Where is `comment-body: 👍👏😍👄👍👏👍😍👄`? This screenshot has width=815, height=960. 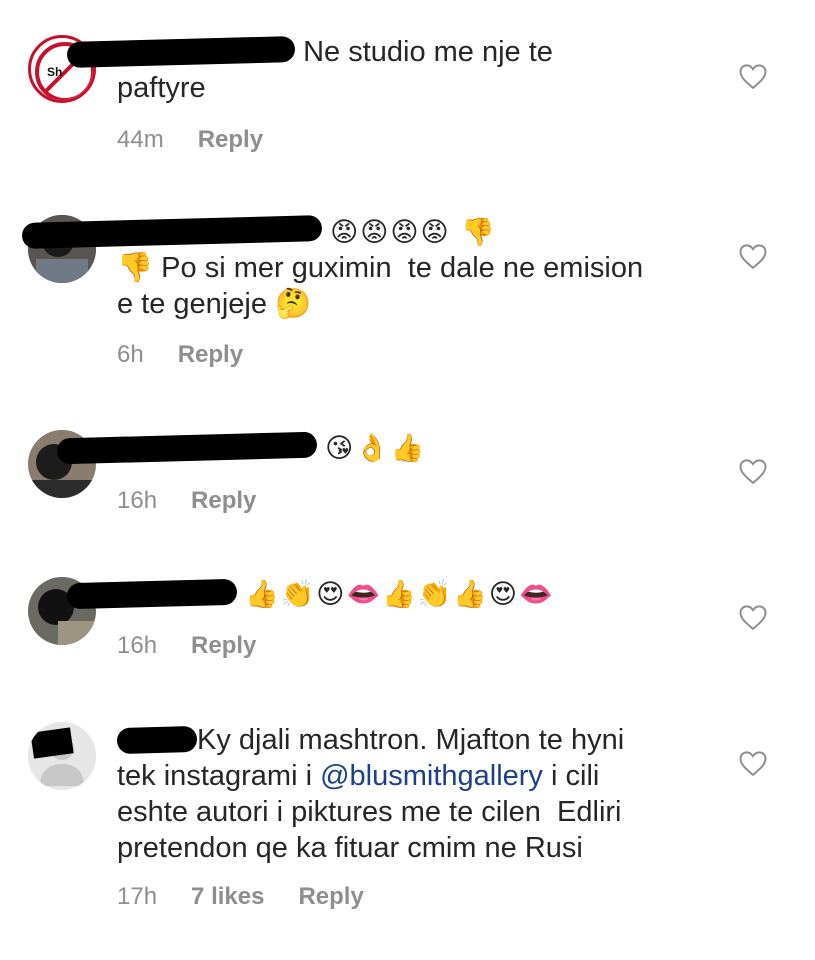 comment-body: 👍👏😍👄👍👏👍😍👄 is located at coordinates (391, 594).